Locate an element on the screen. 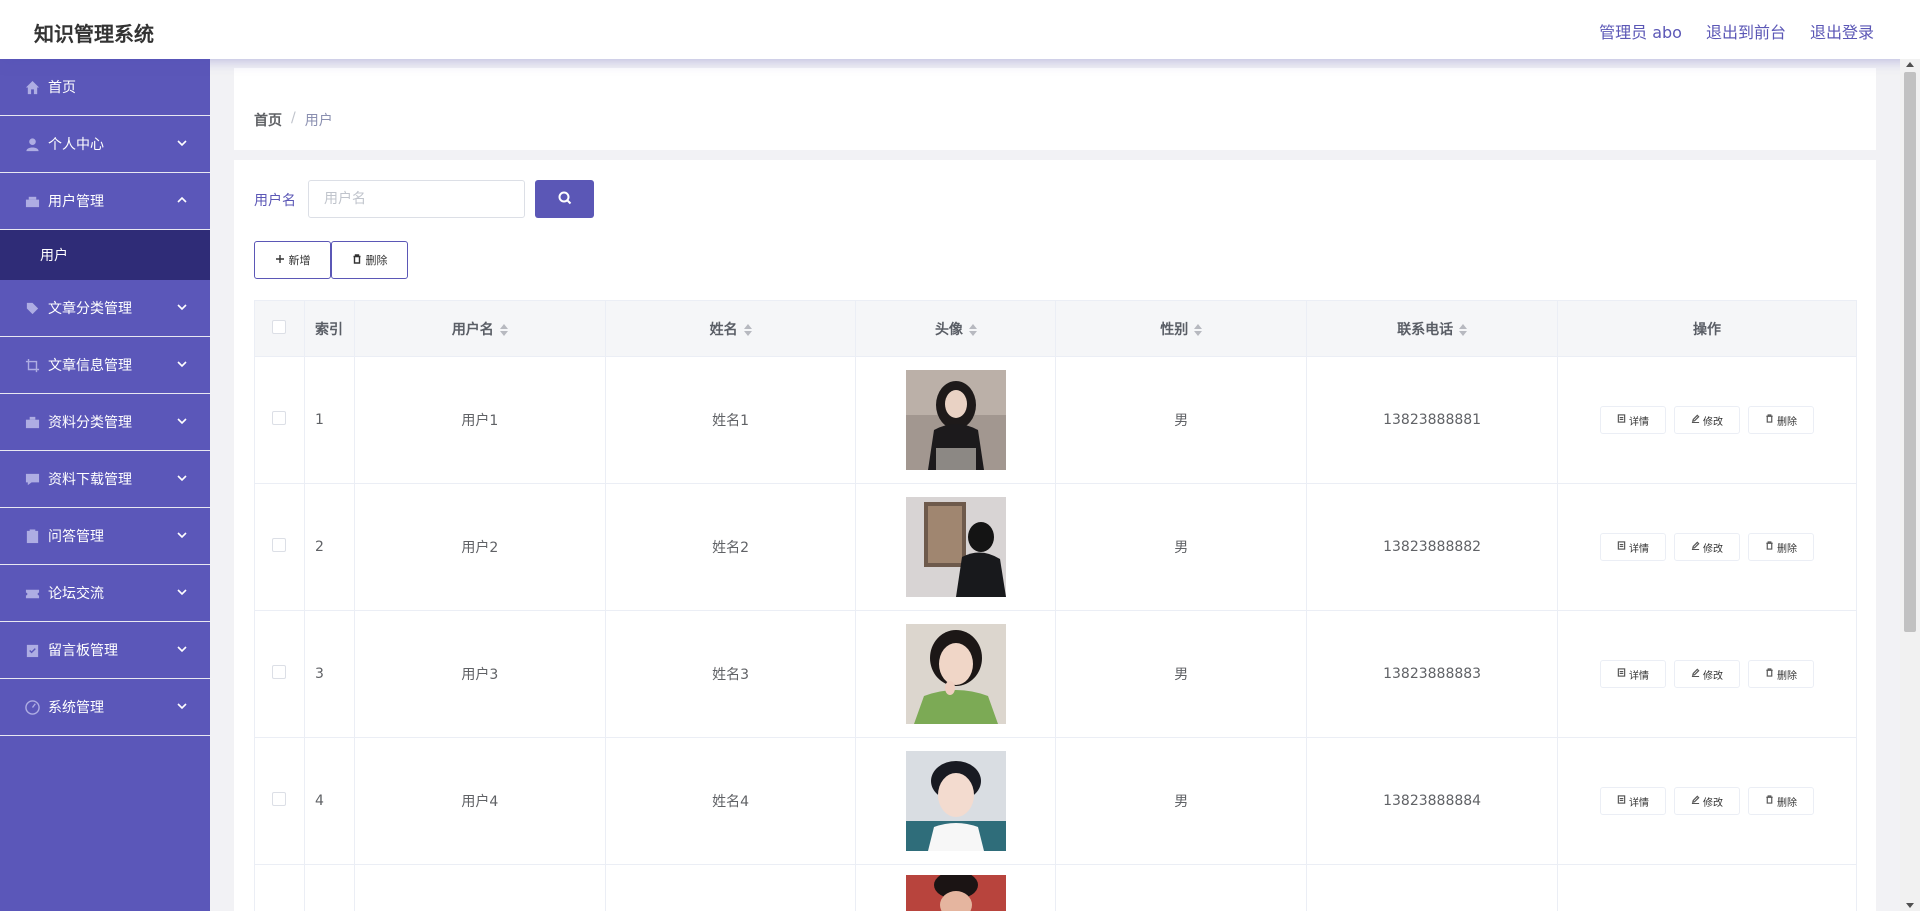 The width and height of the screenshot is (1920, 911). row-name: 姓名2 is located at coordinates (730, 547).